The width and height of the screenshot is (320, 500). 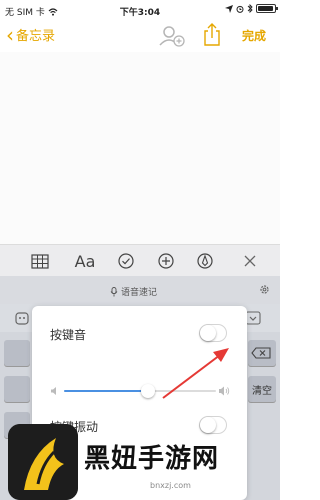 I want to click on site-logo, so click(x=43, y=462).